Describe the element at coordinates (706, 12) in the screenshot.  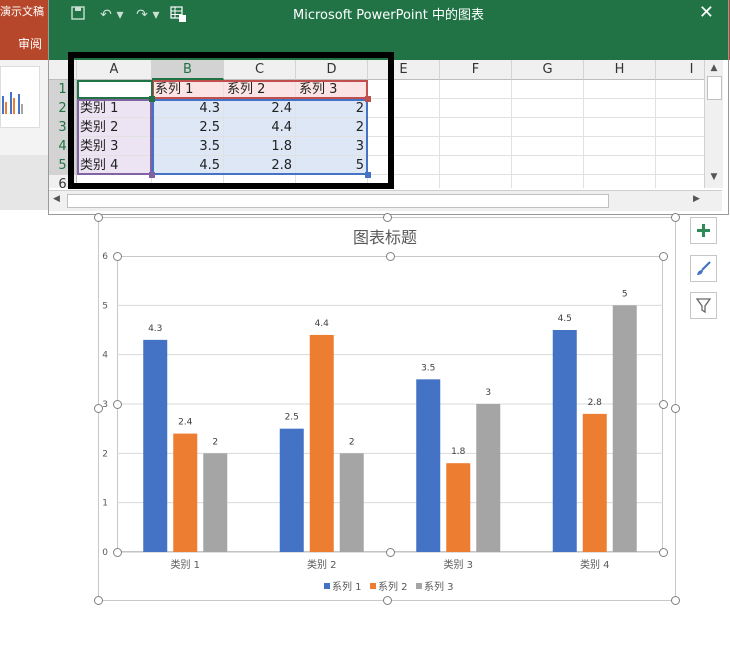
I see `close-icon: ✕` at that location.